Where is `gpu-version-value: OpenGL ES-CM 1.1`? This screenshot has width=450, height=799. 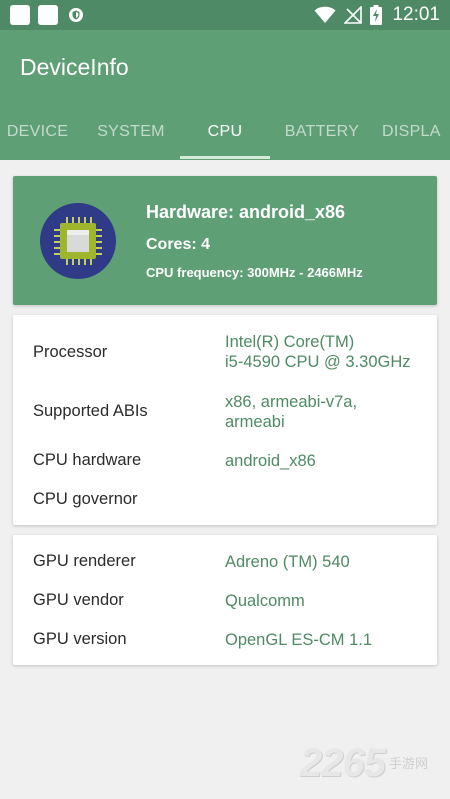
gpu-version-value: OpenGL ES-CM 1.1 is located at coordinates (299, 640).